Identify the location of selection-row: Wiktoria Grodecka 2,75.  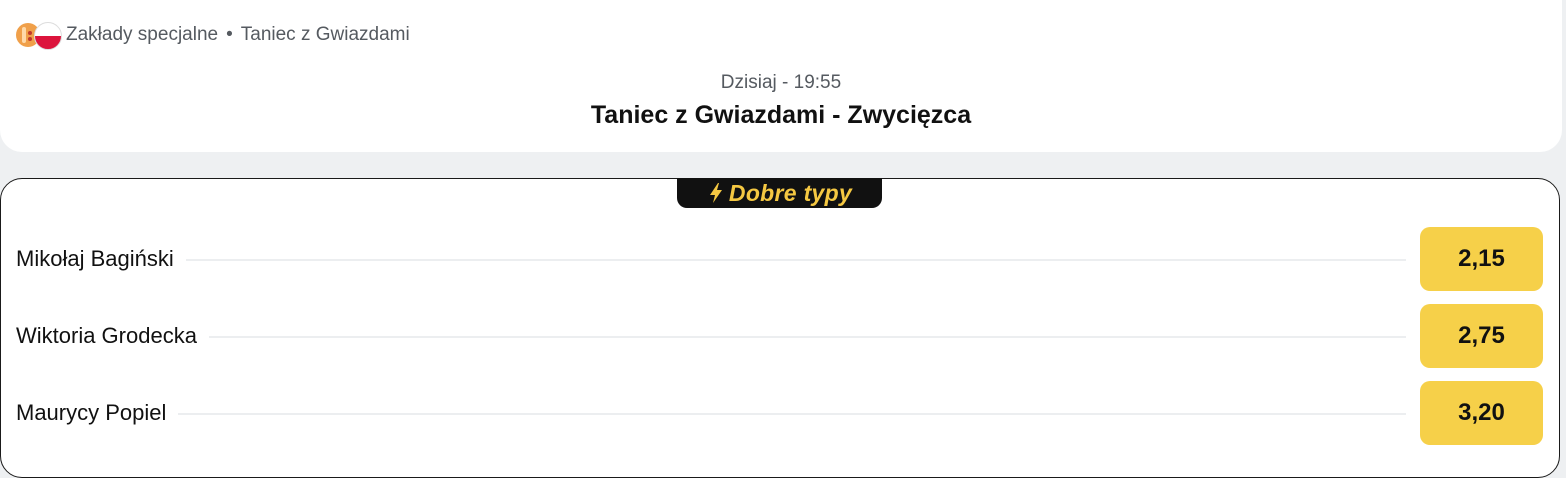
(783, 336).